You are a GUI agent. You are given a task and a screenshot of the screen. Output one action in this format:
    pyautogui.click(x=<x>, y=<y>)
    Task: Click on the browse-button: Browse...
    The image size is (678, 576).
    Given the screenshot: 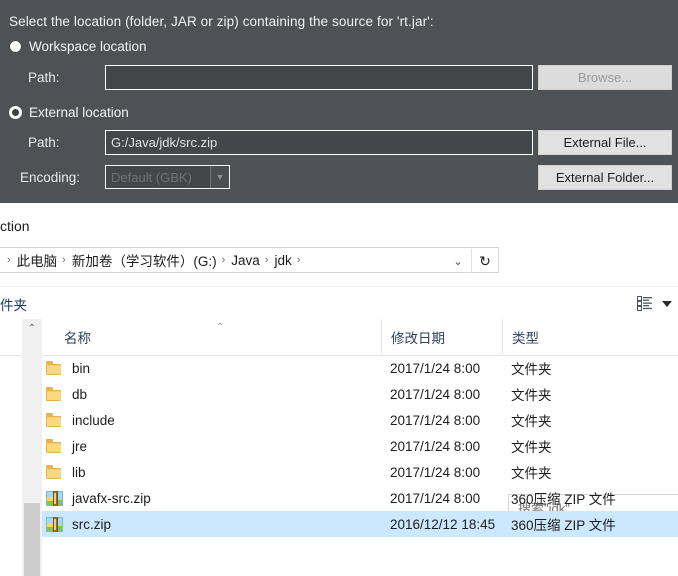 What is the action you would take?
    pyautogui.click(x=605, y=77)
    